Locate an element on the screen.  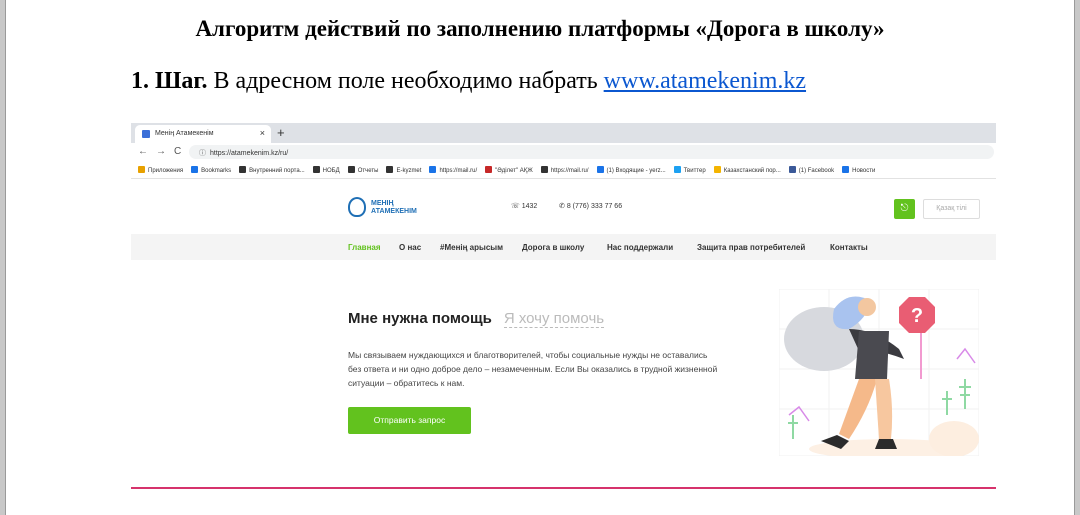
site-logo: МЕНІҢ АТАМЕКЕНІМ is located at coordinates (394, 208).